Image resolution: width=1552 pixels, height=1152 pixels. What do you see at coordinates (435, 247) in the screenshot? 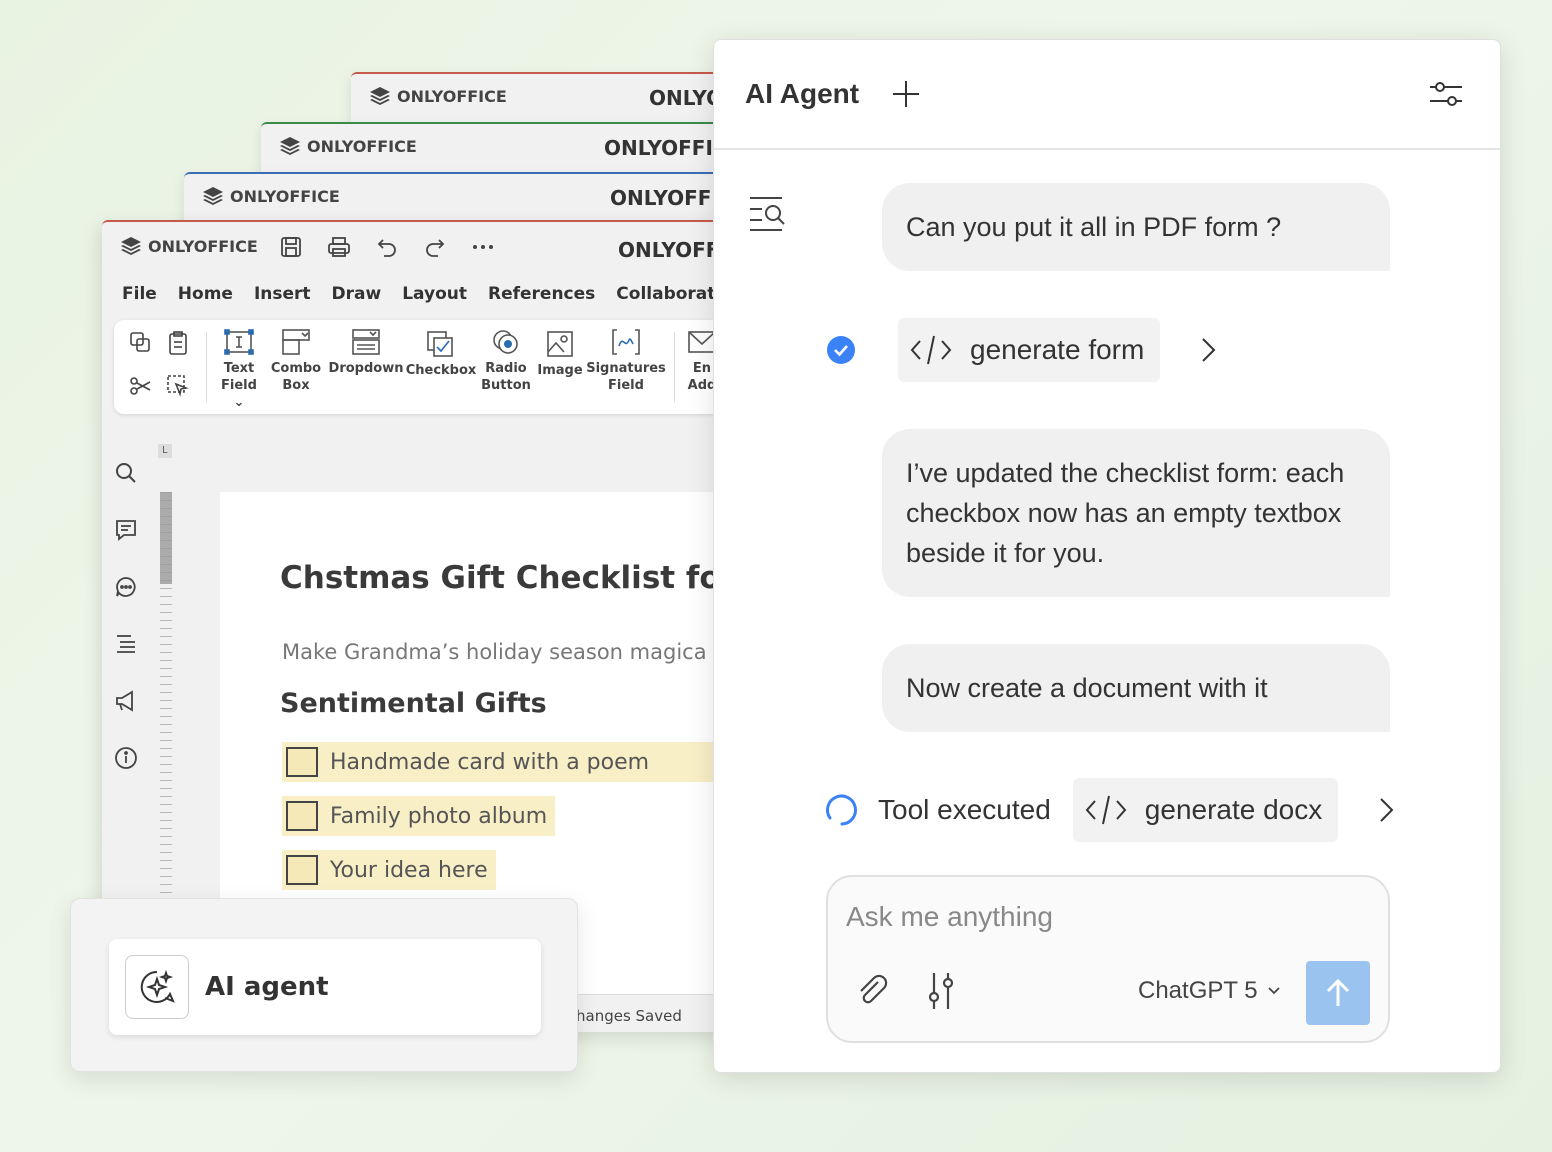
I see `redo-icon` at bounding box center [435, 247].